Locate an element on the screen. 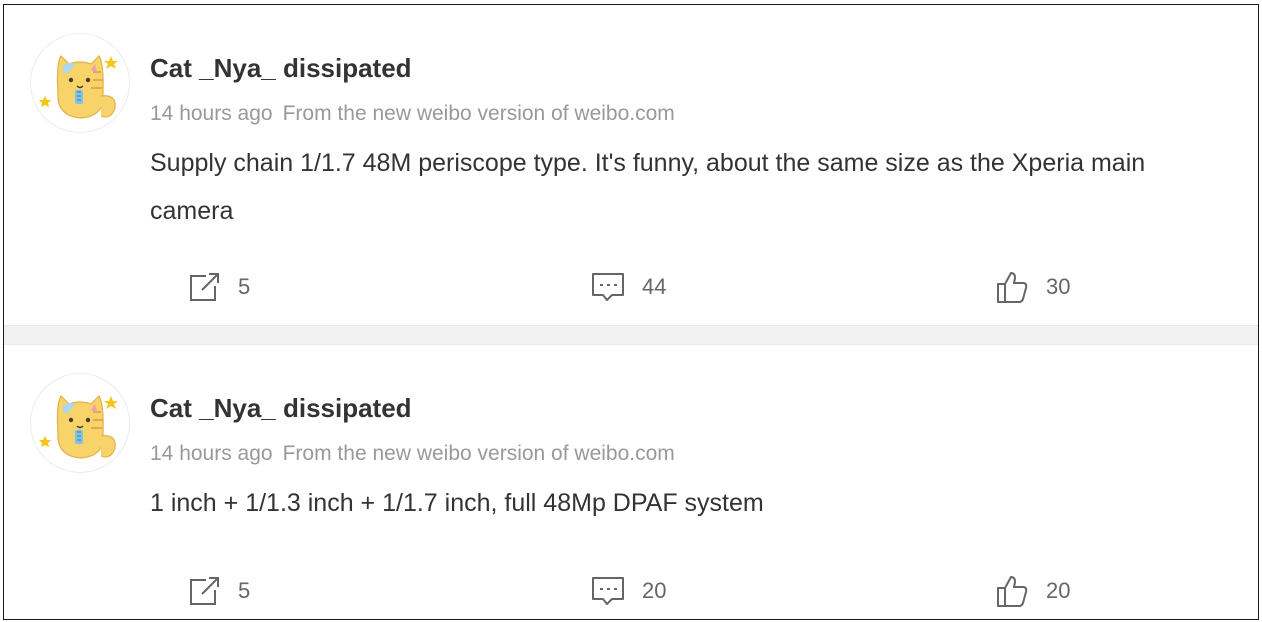 The height and width of the screenshot is (622, 1262). like-button: 30 is located at coordinates (1032, 287).